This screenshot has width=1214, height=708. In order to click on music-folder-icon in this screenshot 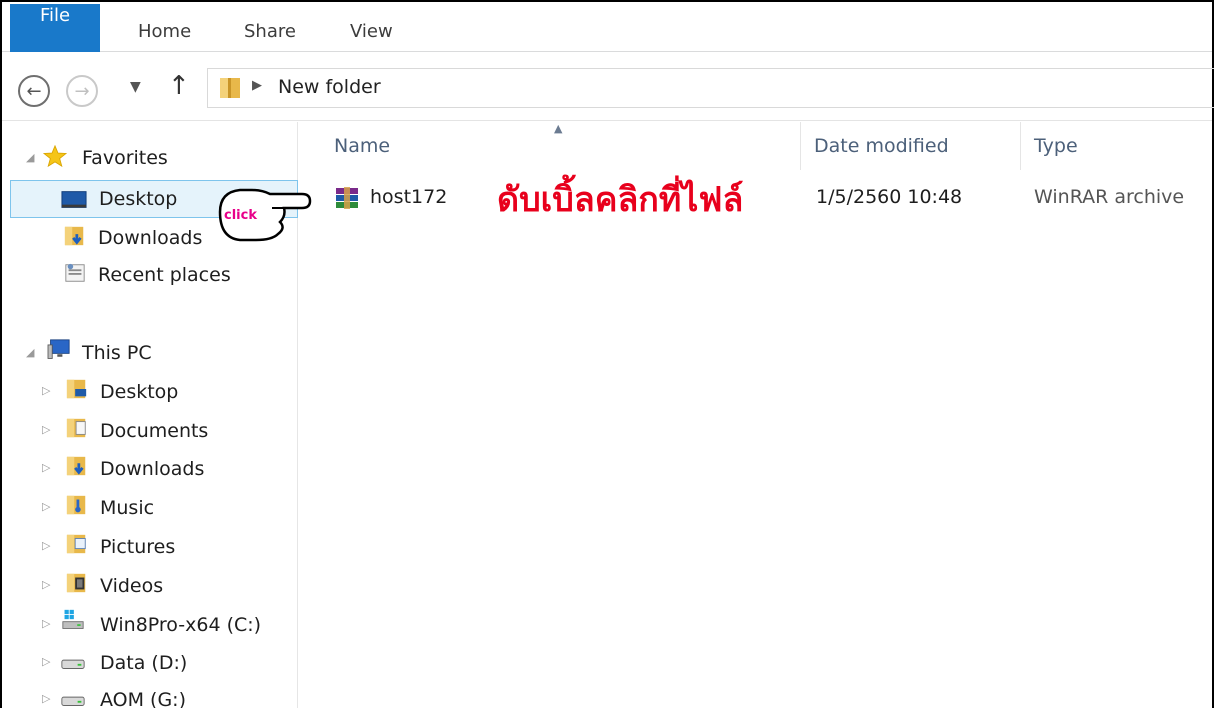, I will do `click(76, 505)`.